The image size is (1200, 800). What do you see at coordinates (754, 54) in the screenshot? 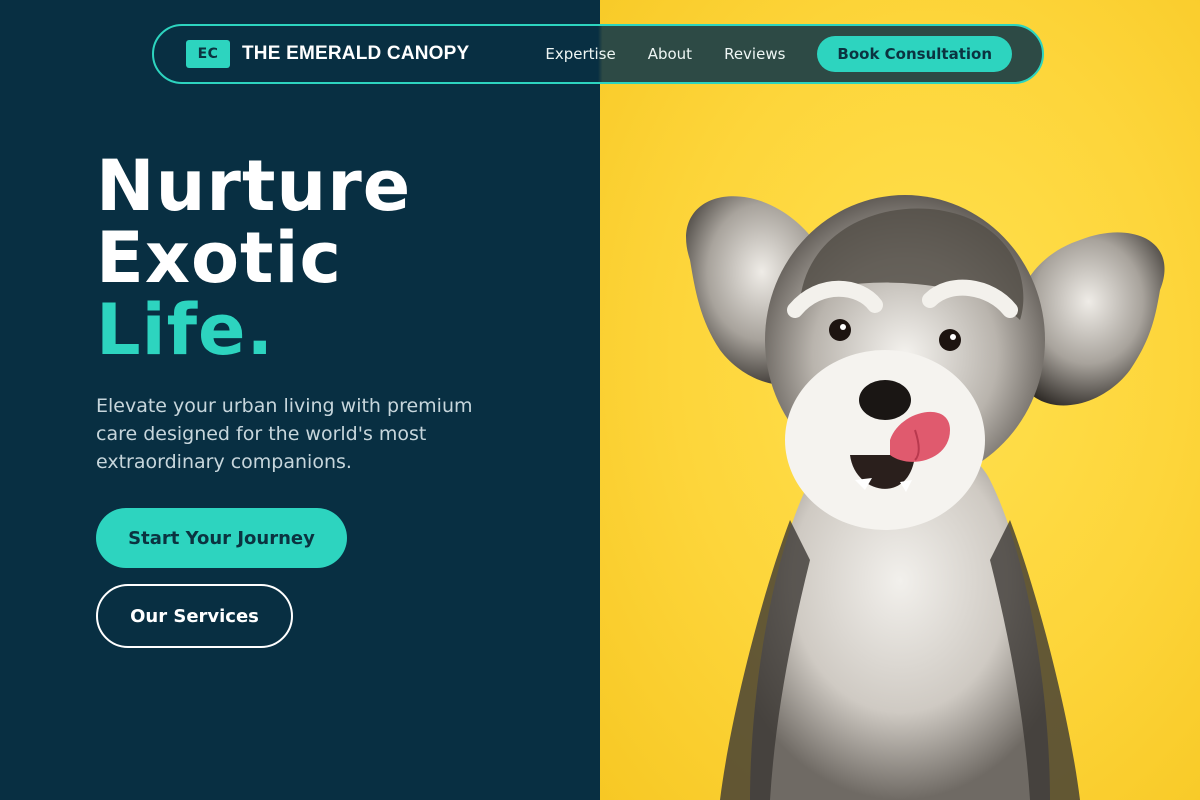
I see `nav-link-reviews: Reviews` at bounding box center [754, 54].